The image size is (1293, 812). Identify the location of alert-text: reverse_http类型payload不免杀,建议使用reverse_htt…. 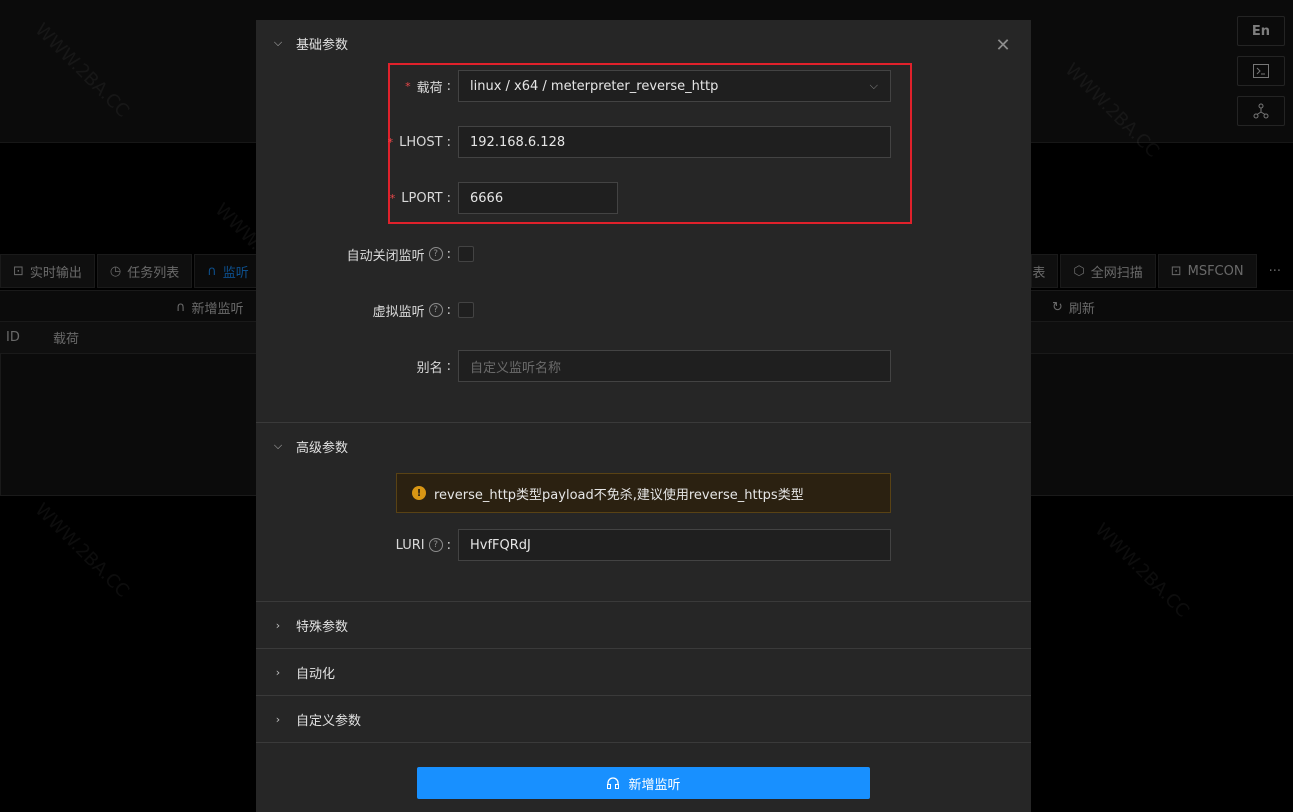
(619, 495).